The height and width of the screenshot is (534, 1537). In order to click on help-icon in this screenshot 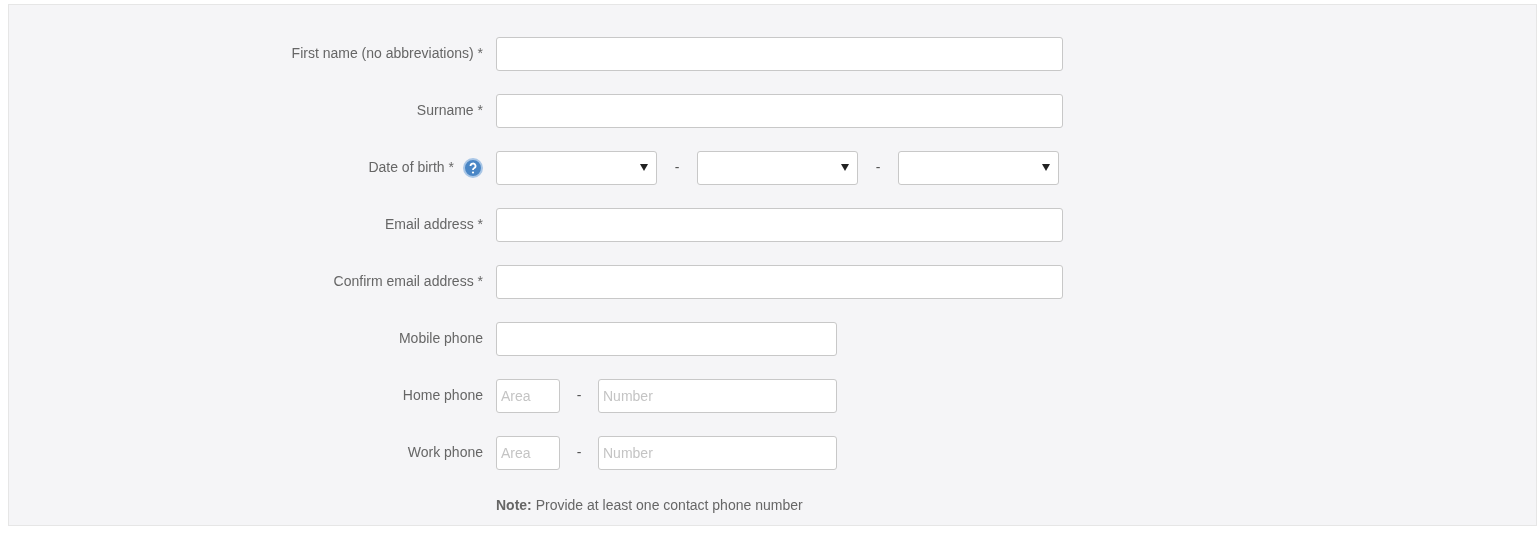, I will do `click(473, 167)`.